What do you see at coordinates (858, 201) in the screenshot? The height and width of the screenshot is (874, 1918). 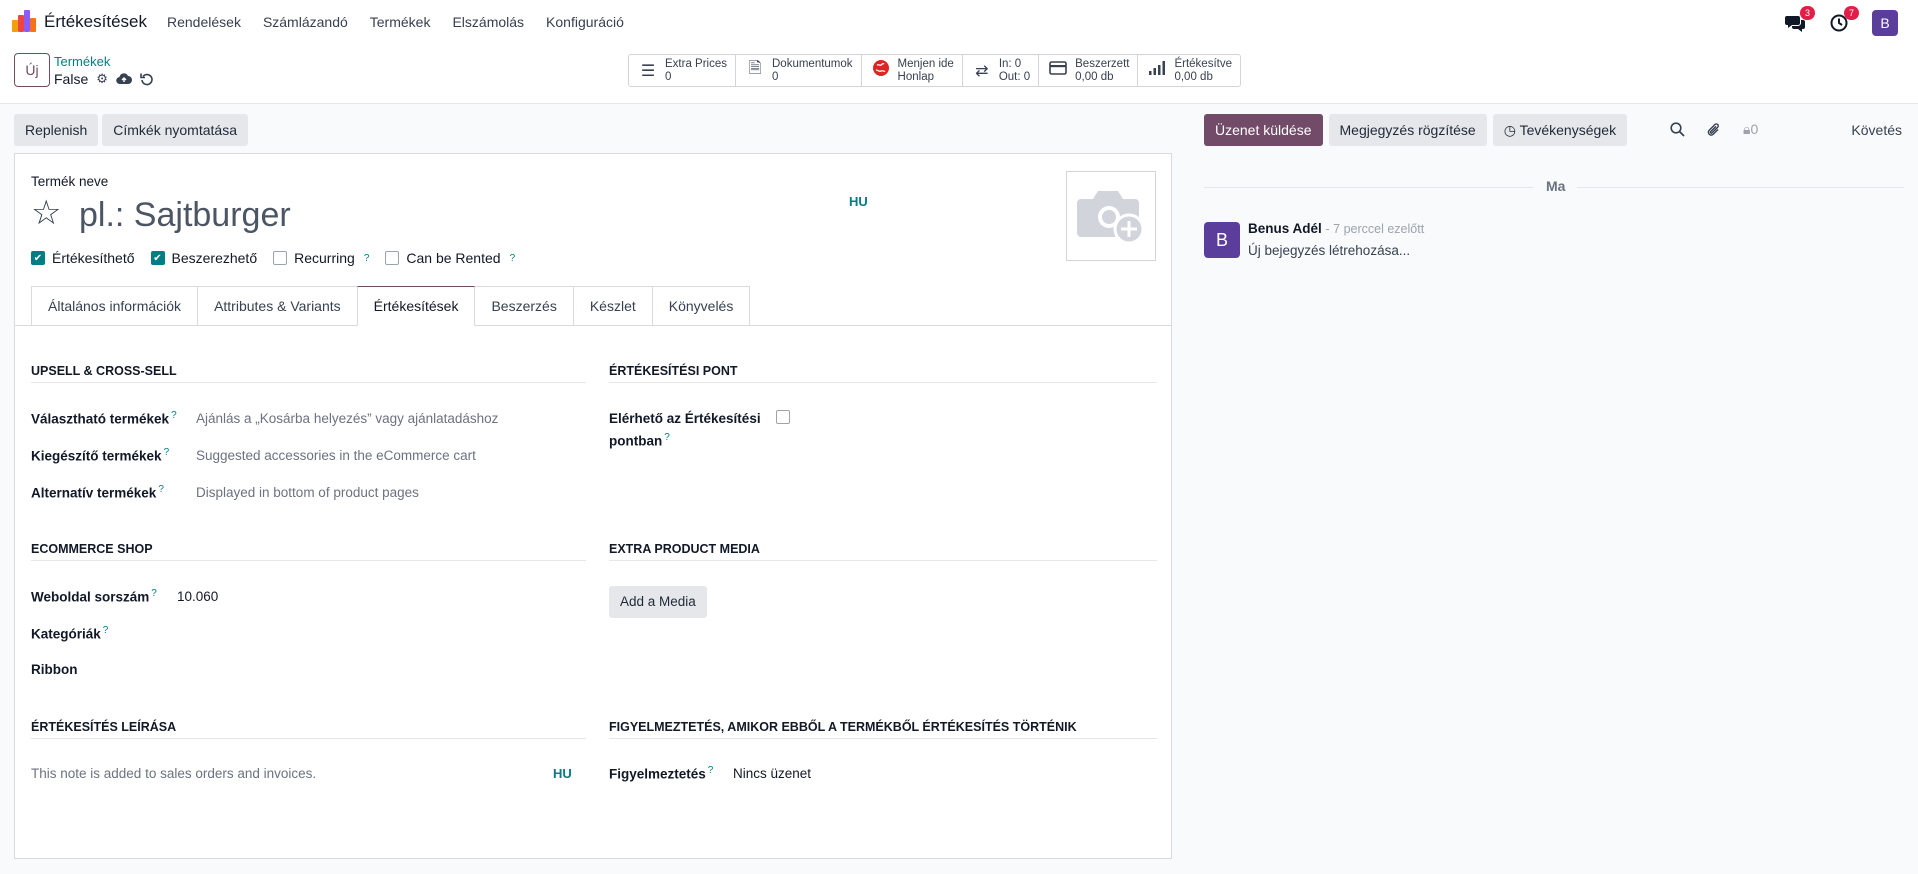 I see `name-translate-button: HU` at bounding box center [858, 201].